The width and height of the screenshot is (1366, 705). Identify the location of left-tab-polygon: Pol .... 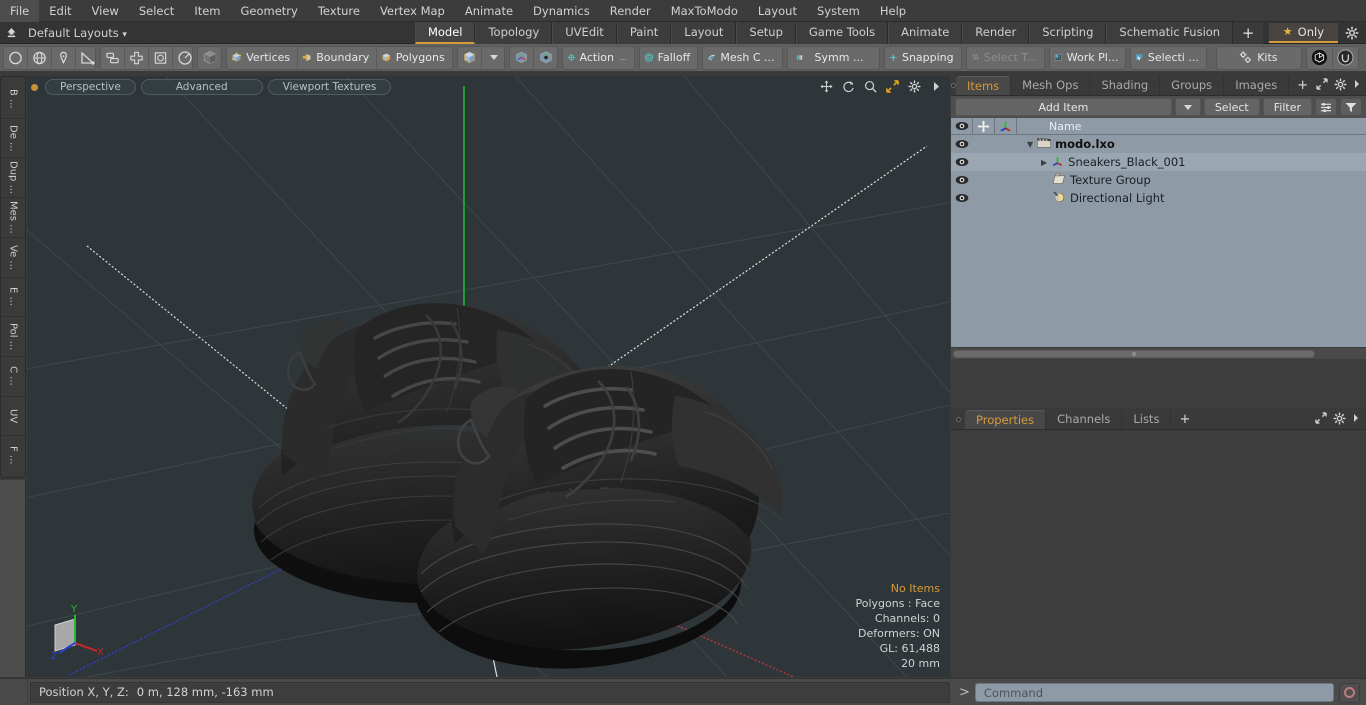
(13, 337).